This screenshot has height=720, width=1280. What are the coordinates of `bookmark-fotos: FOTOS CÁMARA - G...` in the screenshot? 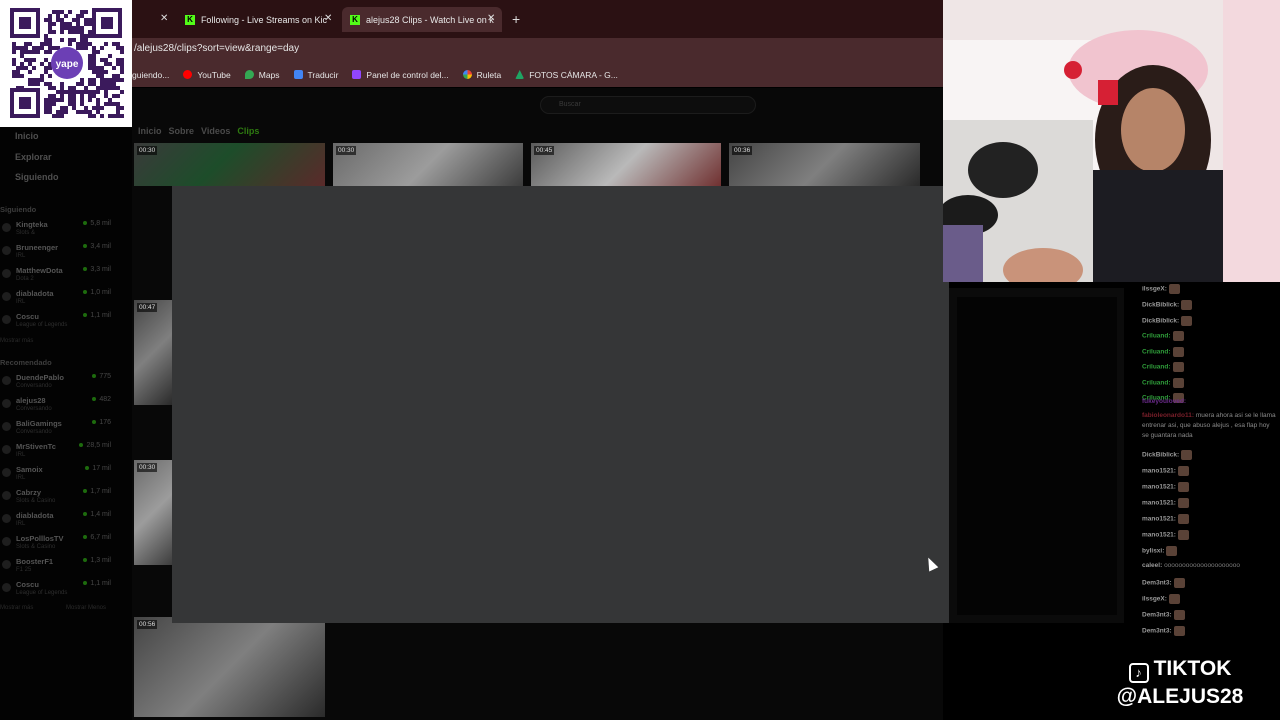 It's located at (566, 75).